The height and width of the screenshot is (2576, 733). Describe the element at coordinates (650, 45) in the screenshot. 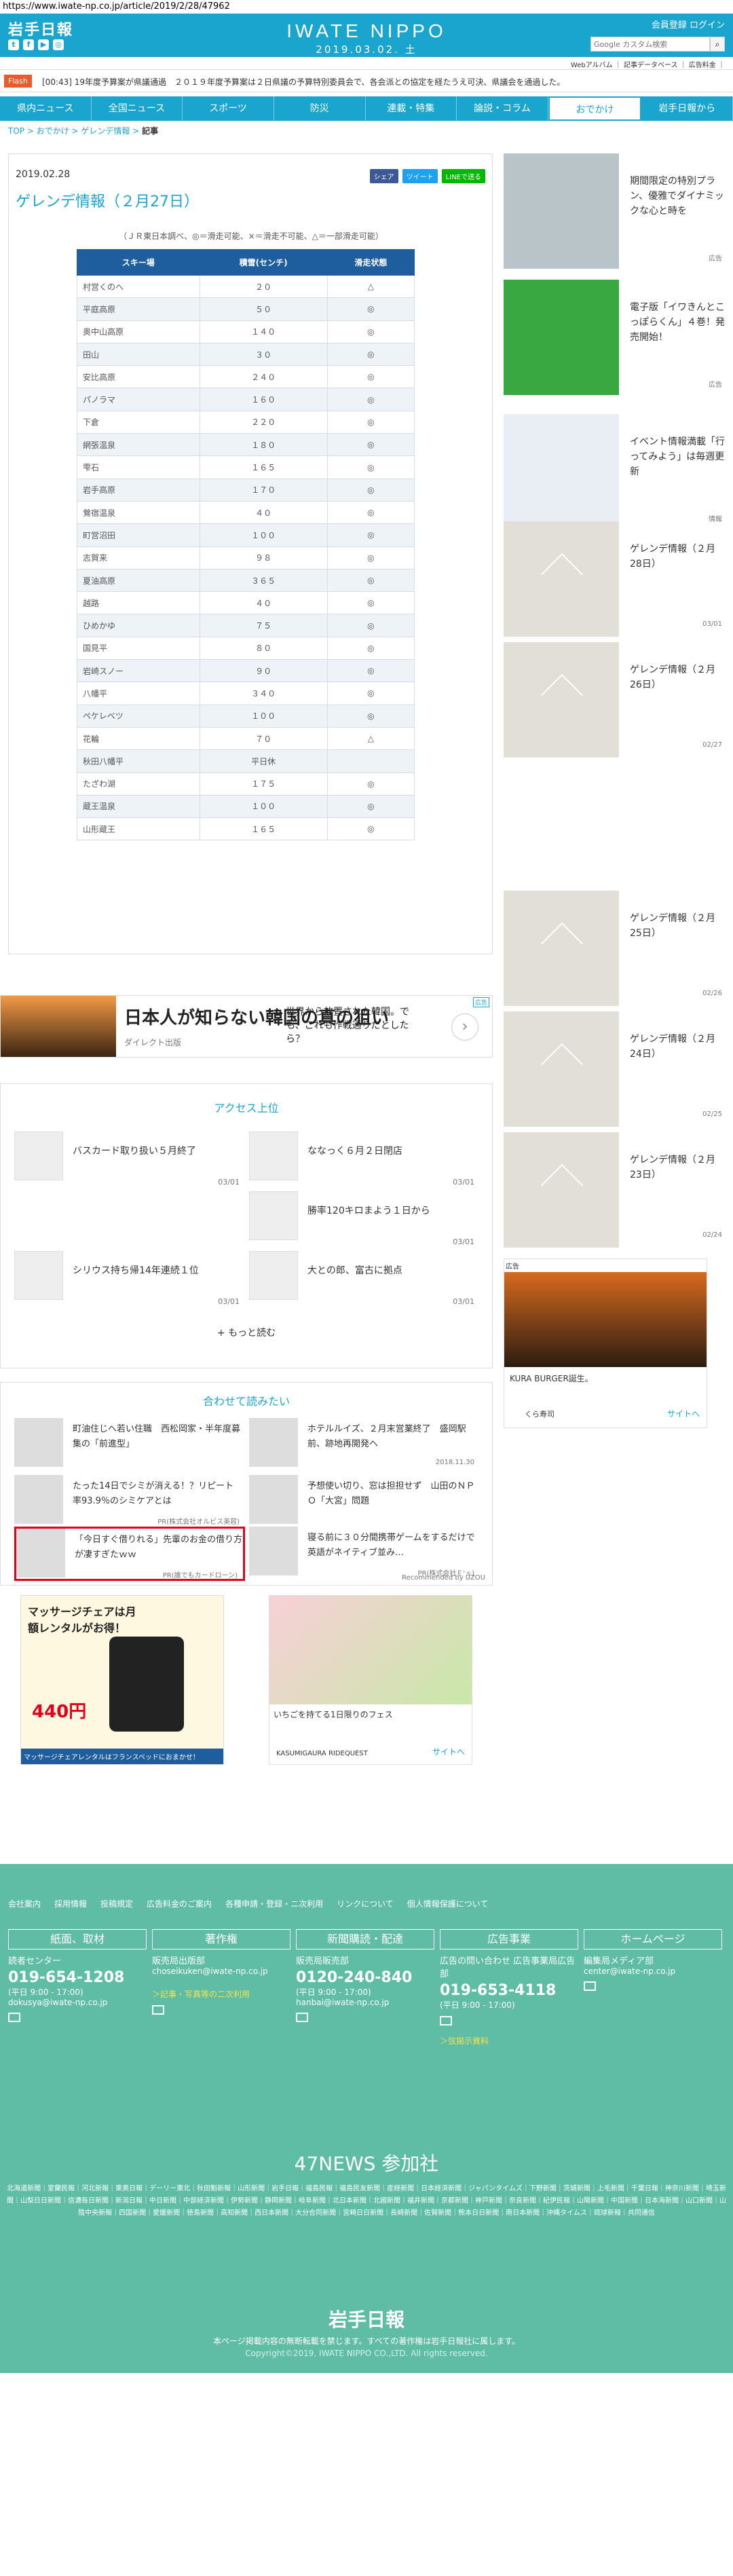

I see `search-input` at that location.